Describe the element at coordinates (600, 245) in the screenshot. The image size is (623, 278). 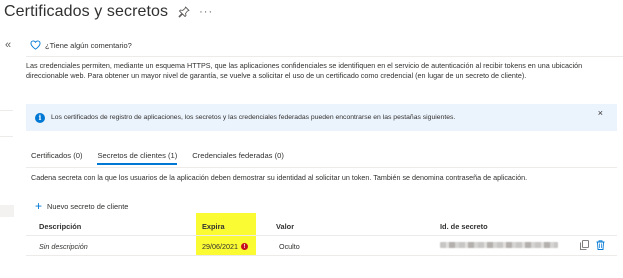
I see `trash-icon` at that location.